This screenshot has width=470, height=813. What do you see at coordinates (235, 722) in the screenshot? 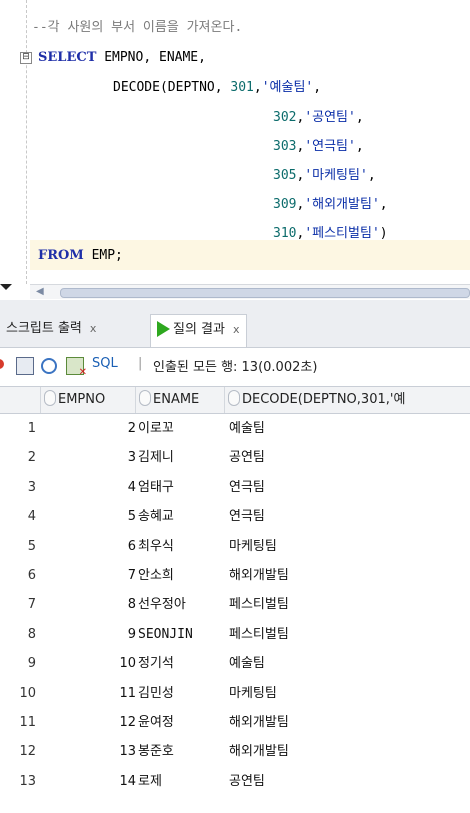
I see `table-row: 11 12 윤여정 해외개발팀` at bounding box center [235, 722].